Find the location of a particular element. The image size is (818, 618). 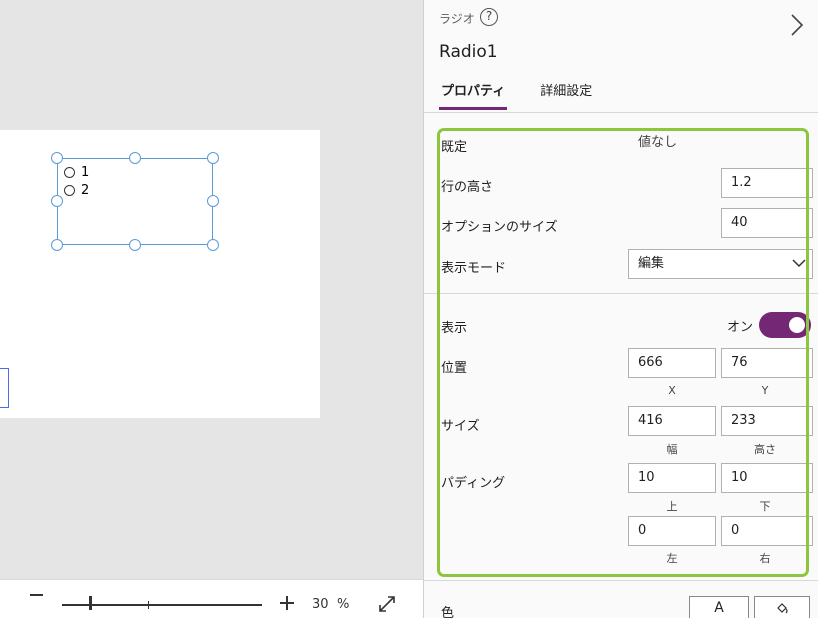

padding-right-input: 0 is located at coordinates (767, 531).